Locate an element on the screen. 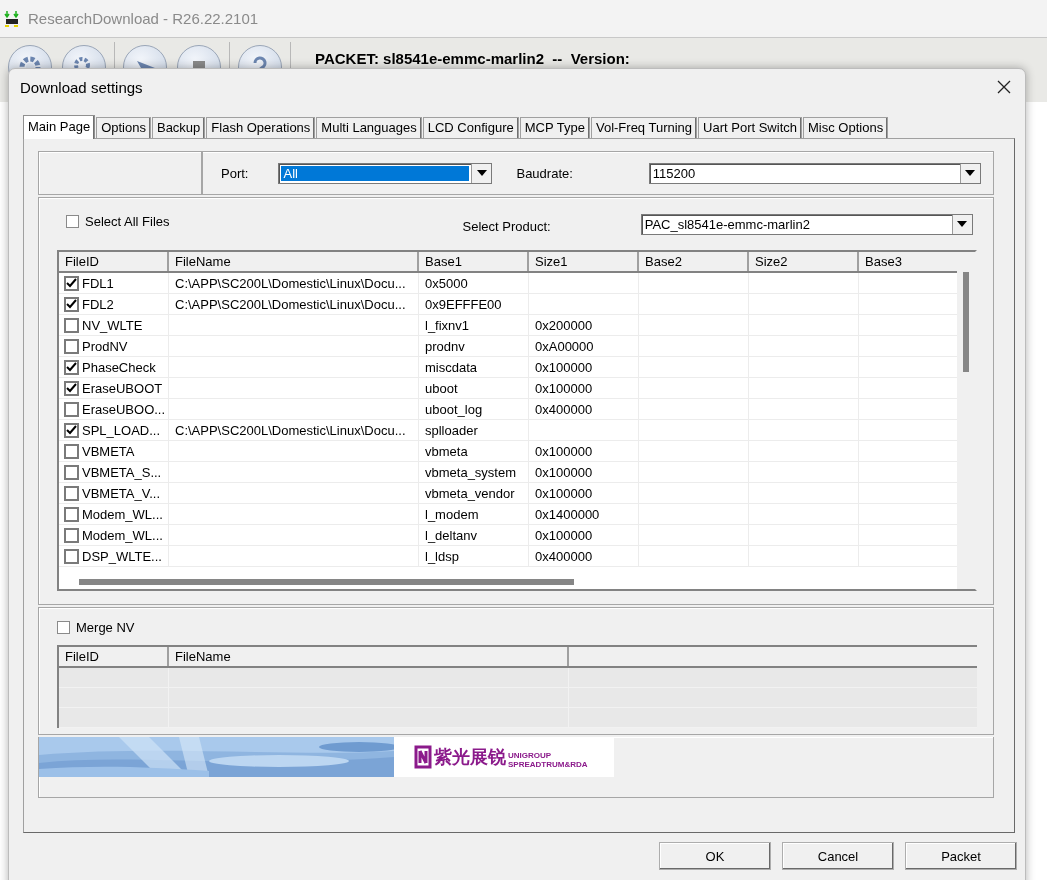 This screenshot has width=1047, height=880. dialog-button: Packet is located at coordinates (961, 856).